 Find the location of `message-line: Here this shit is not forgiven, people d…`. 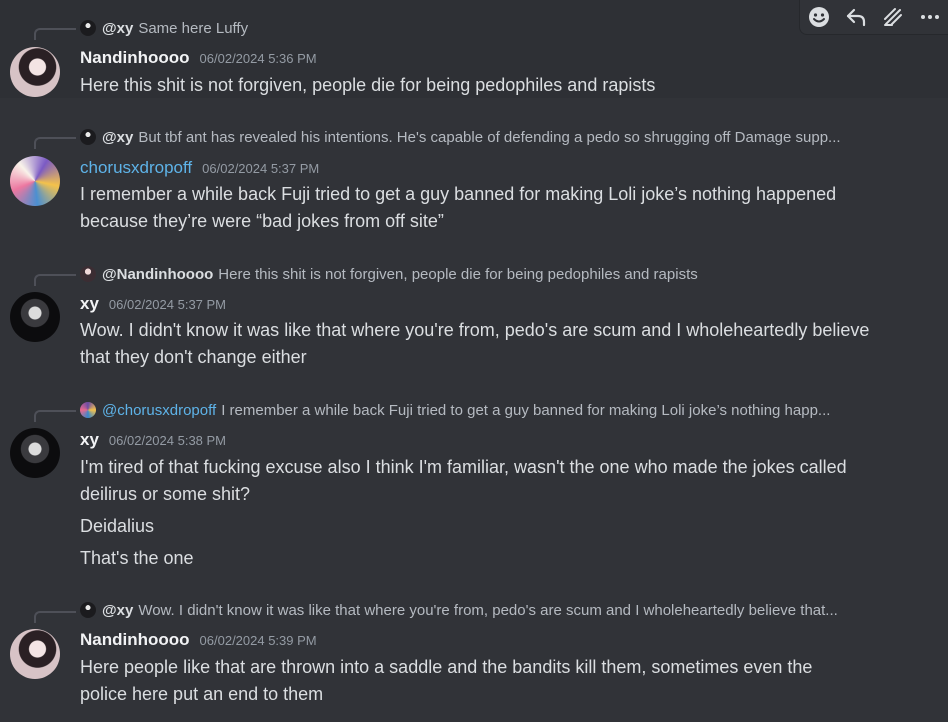

message-line: Here this shit is not forgiven, people d… is located at coordinates (368, 85).